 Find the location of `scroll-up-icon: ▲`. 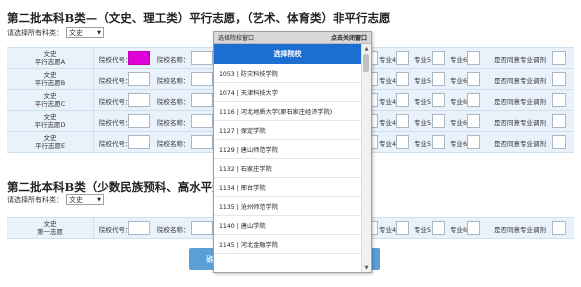

scroll-up-icon: ▲ is located at coordinates (366, 48).